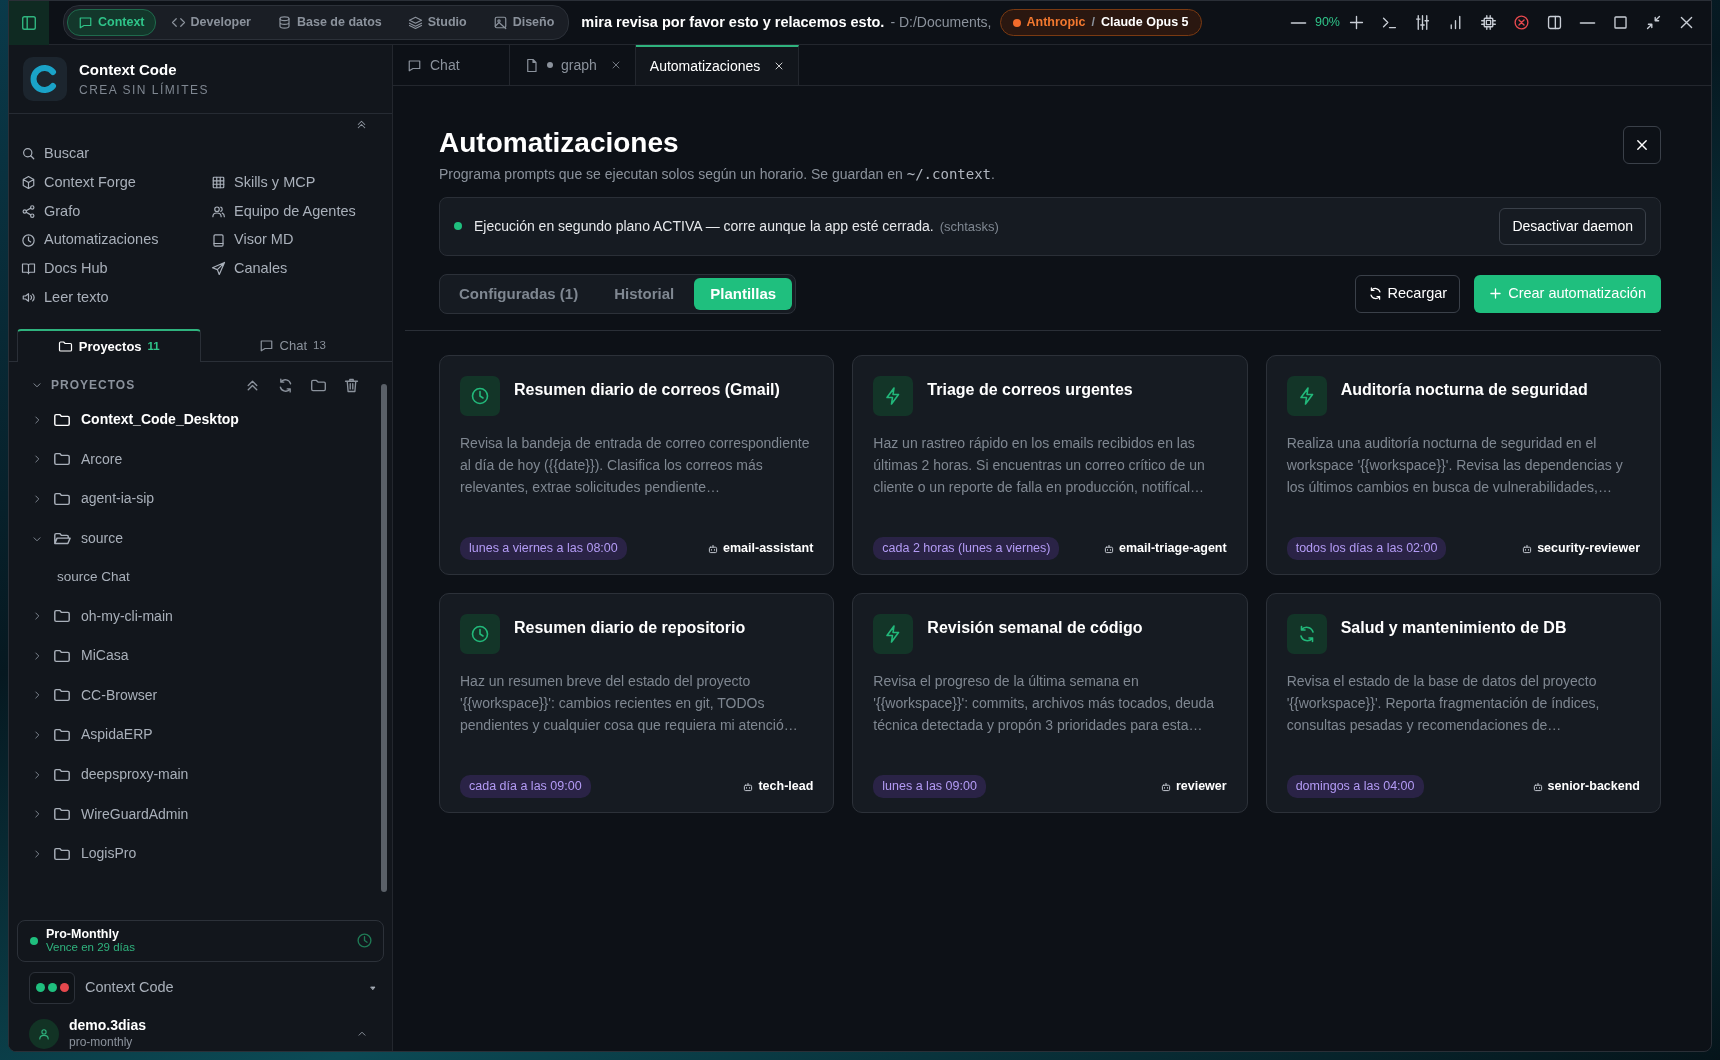 This screenshot has height=1060, width=1720. I want to click on workspace-selector: Context Code, so click(200, 982).